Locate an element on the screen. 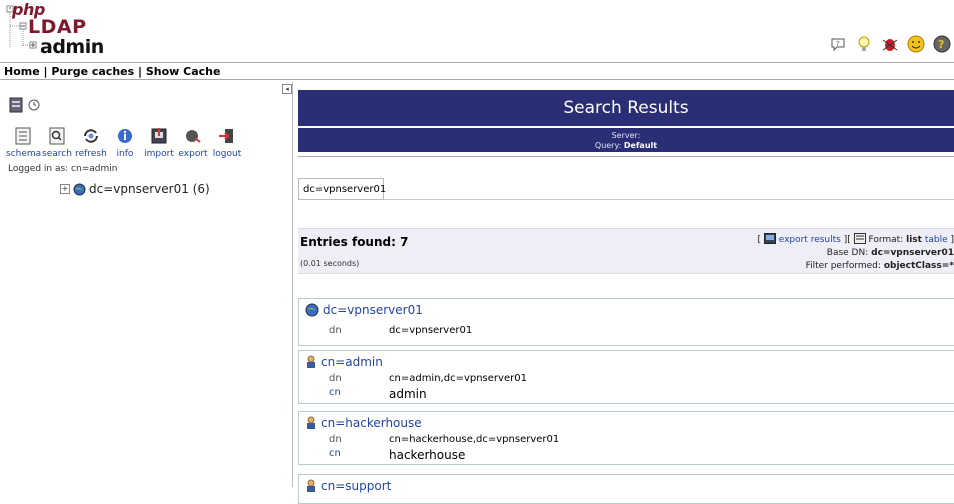 The width and height of the screenshot is (954, 504). attribute-value: admin is located at coordinates (408, 394).